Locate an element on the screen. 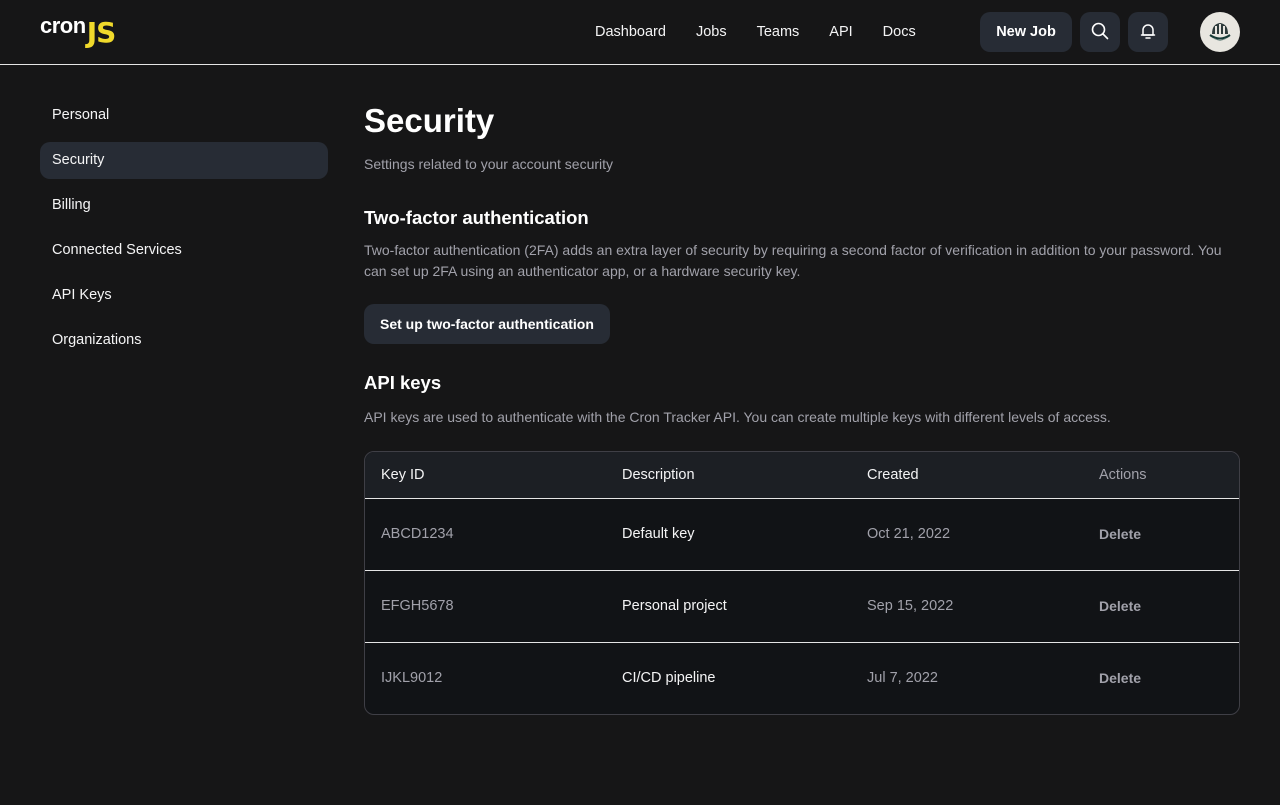 The width and height of the screenshot is (1280, 805). nav-teams: Teams is located at coordinates (778, 32).